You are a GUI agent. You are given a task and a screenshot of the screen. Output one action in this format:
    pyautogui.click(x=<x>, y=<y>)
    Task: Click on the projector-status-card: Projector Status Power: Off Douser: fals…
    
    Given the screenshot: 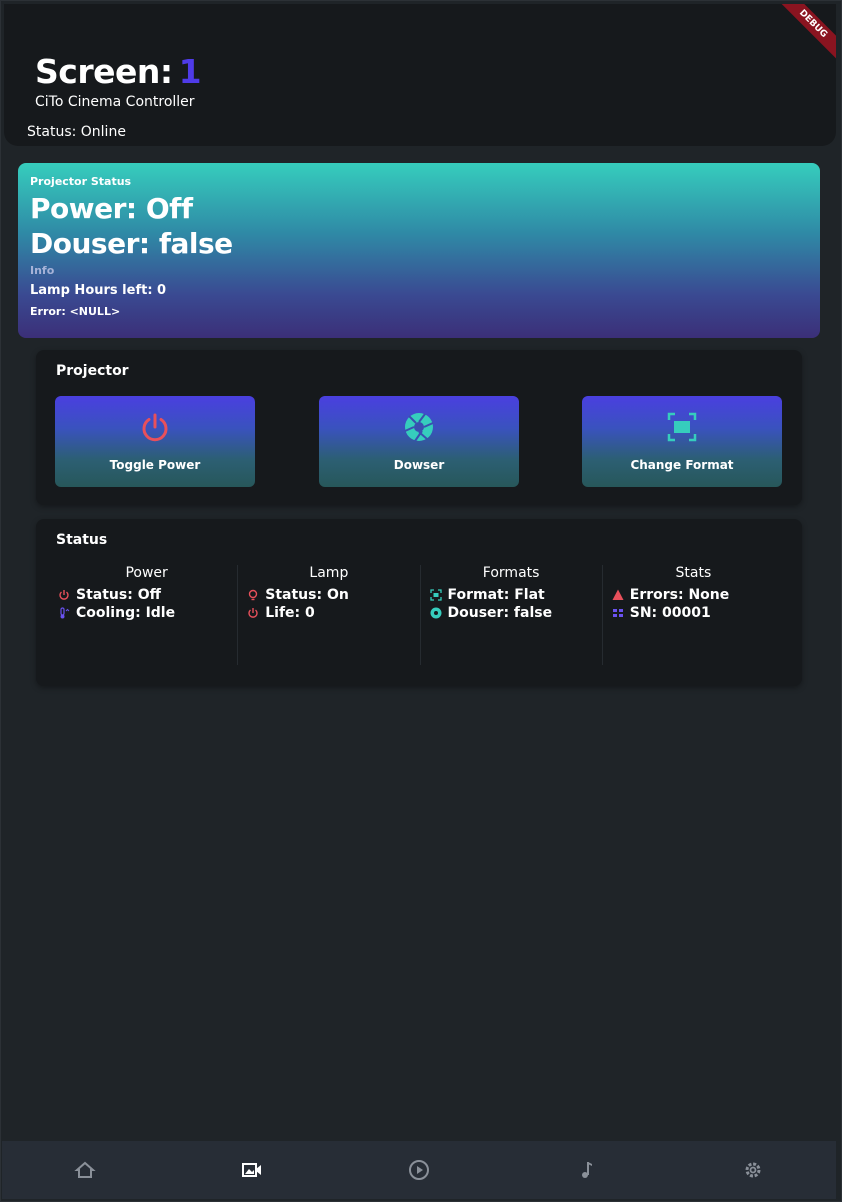 What is the action you would take?
    pyautogui.click(x=419, y=250)
    